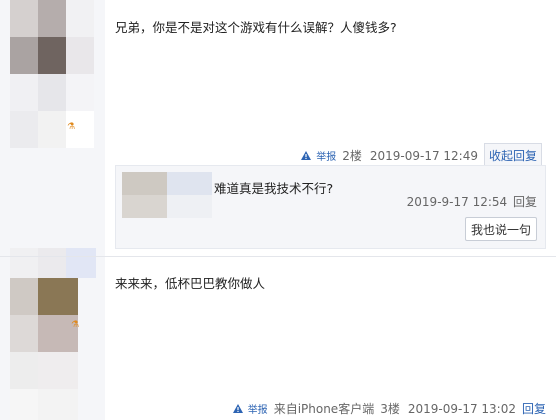 Image resolution: width=556 pixels, height=420 pixels. Describe the element at coordinates (525, 202) in the screenshot. I see `sub-reply-button: 回复` at that location.